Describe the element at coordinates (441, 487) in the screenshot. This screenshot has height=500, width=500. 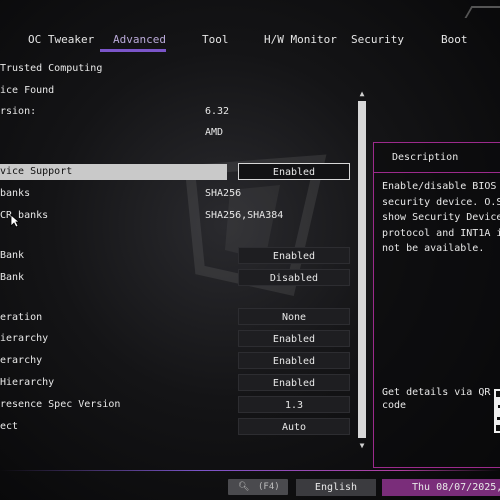
I see `datetime-display: Thu 08/07/2025, C` at that location.